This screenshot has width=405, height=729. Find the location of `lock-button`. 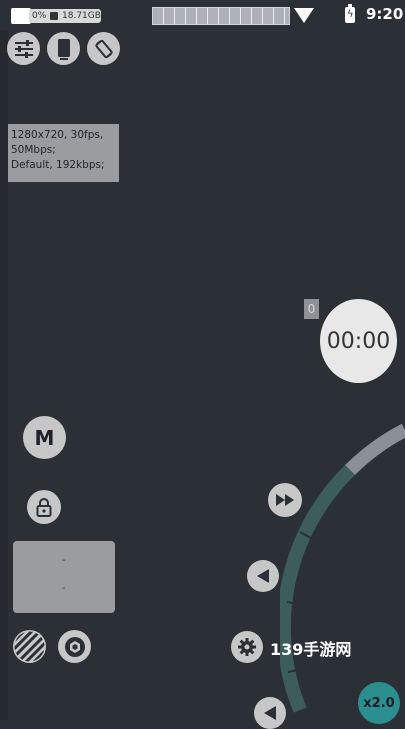

lock-button is located at coordinates (44, 507).